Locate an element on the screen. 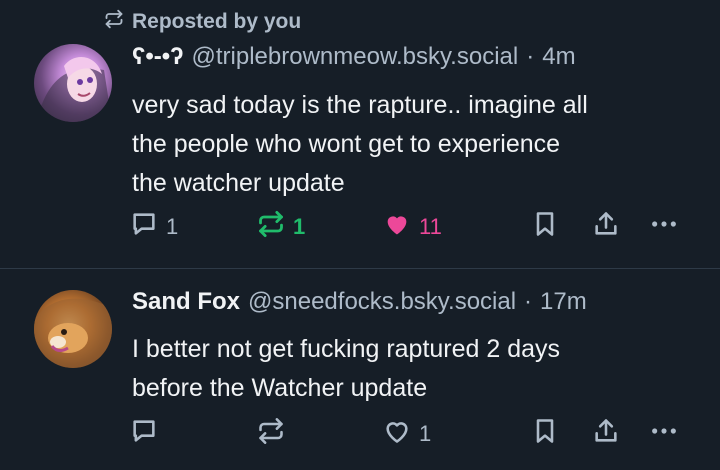 The image size is (720, 470). post-actions: 1 1 11 is located at coordinates (360, 227).